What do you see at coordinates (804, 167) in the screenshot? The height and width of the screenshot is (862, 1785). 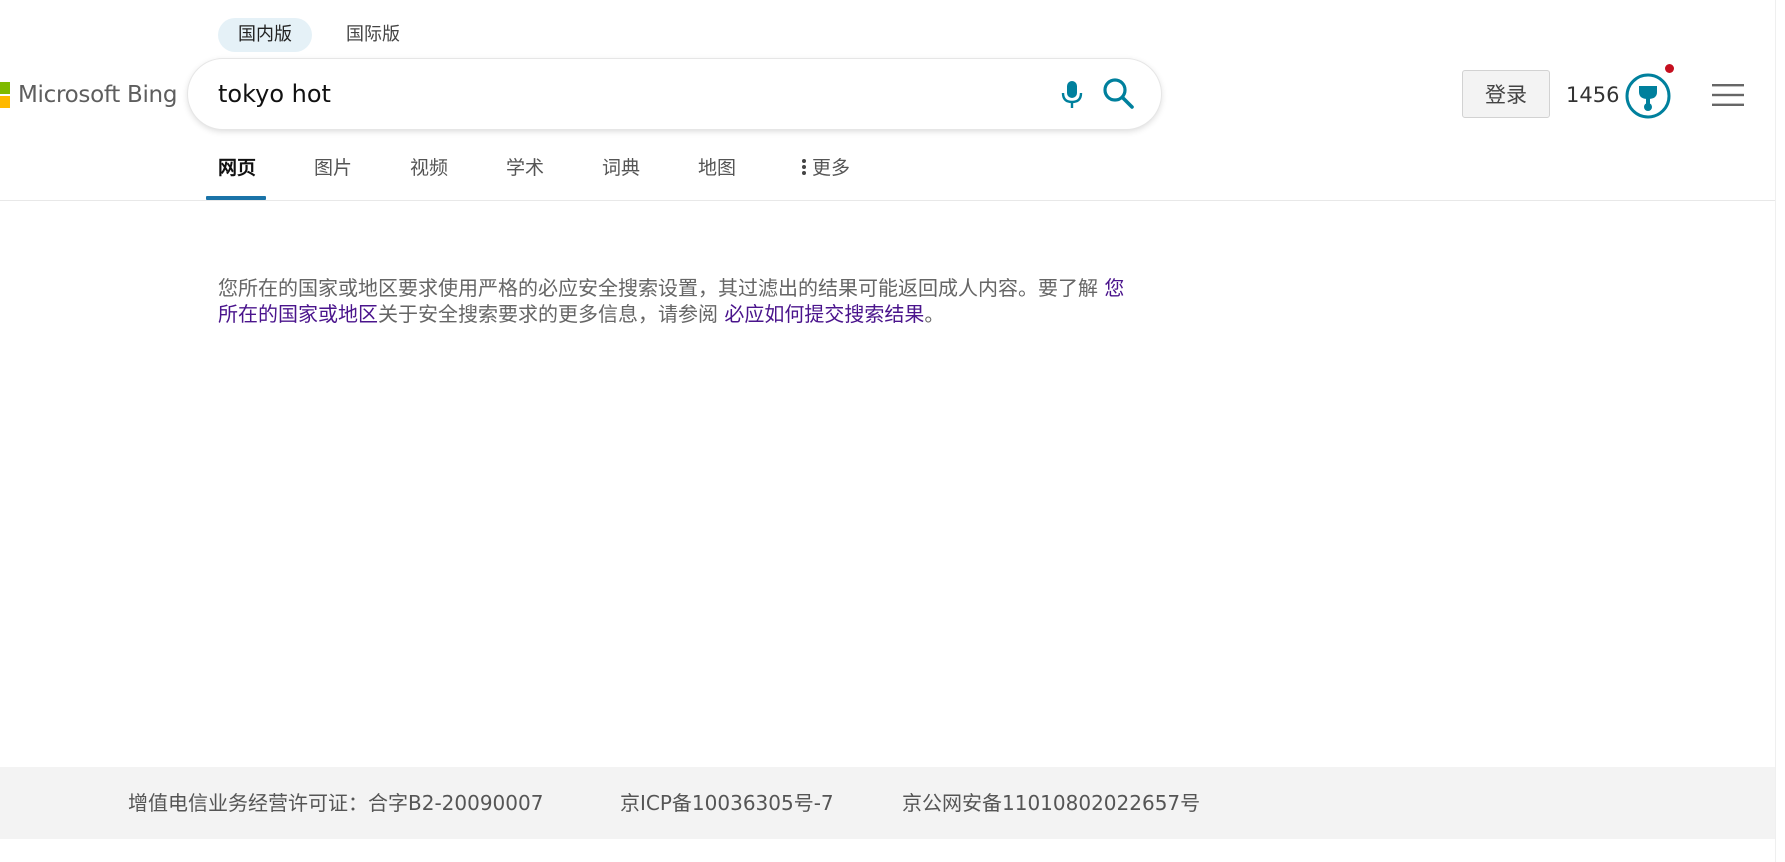 I see `more-dots-icon` at bounding box center [804, 167].